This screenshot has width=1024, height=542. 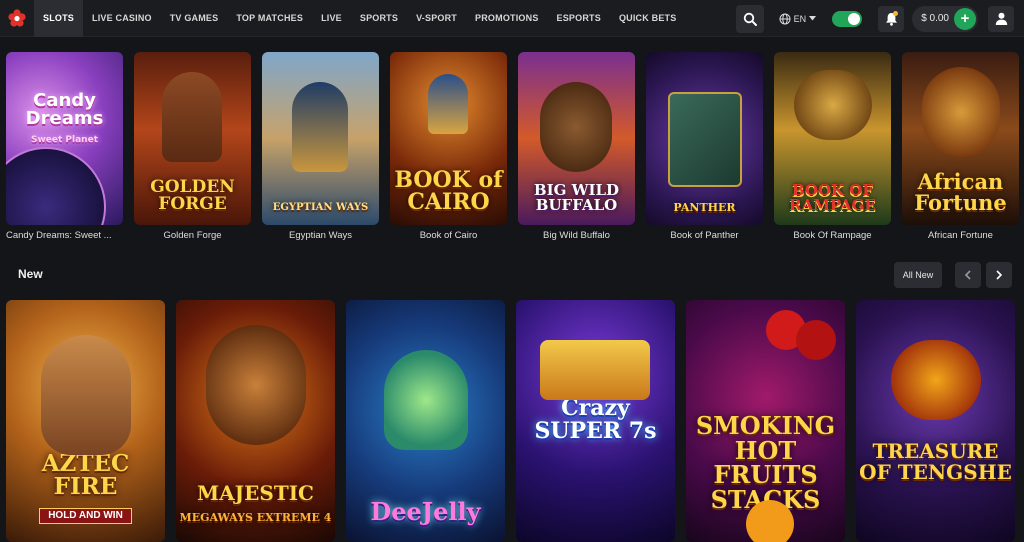 I want to click on flower-logo-icon, so click(x=17, y=18).